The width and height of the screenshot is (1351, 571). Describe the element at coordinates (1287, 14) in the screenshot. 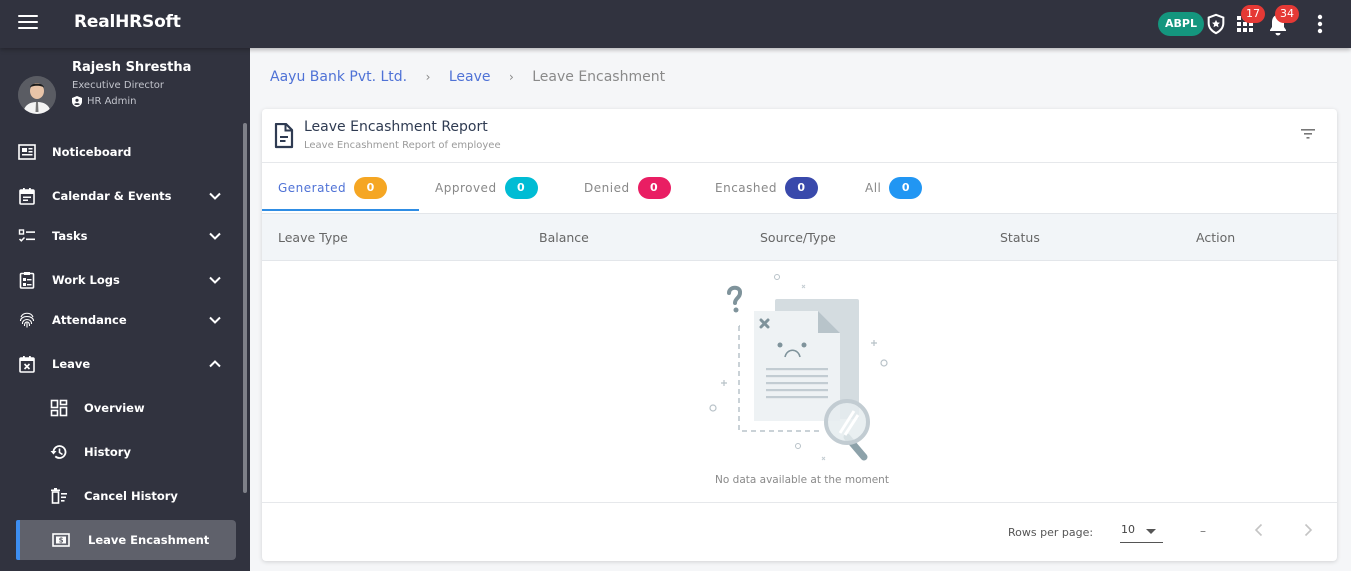

I see `notifications-count-badge: 34` at that location.